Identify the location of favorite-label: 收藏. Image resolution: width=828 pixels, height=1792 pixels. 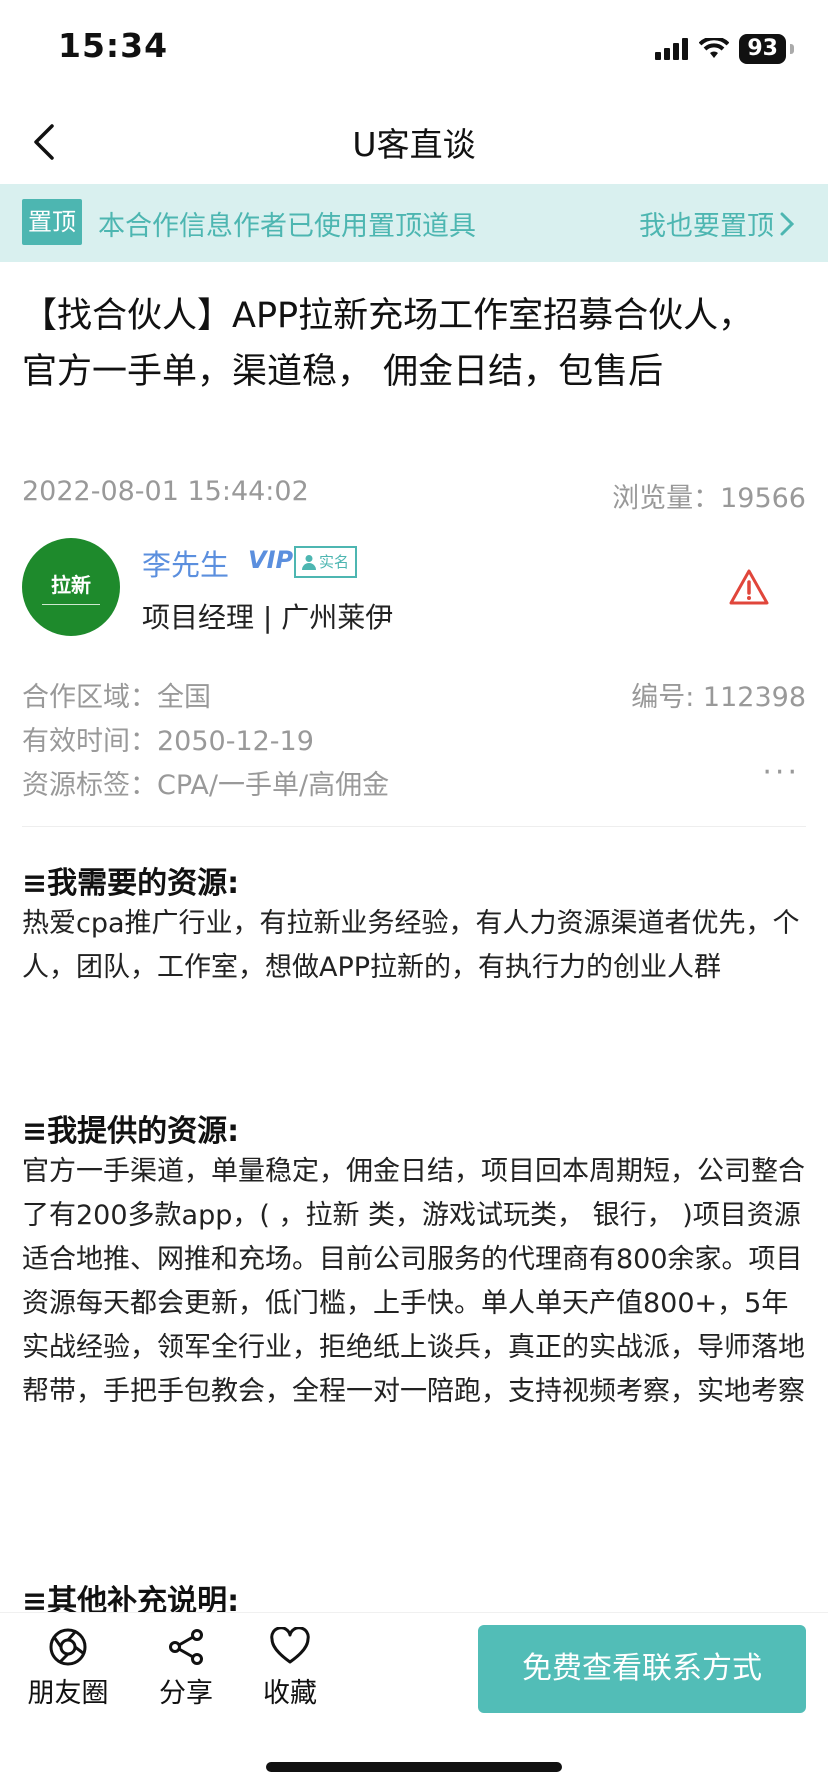
(290, 1693).